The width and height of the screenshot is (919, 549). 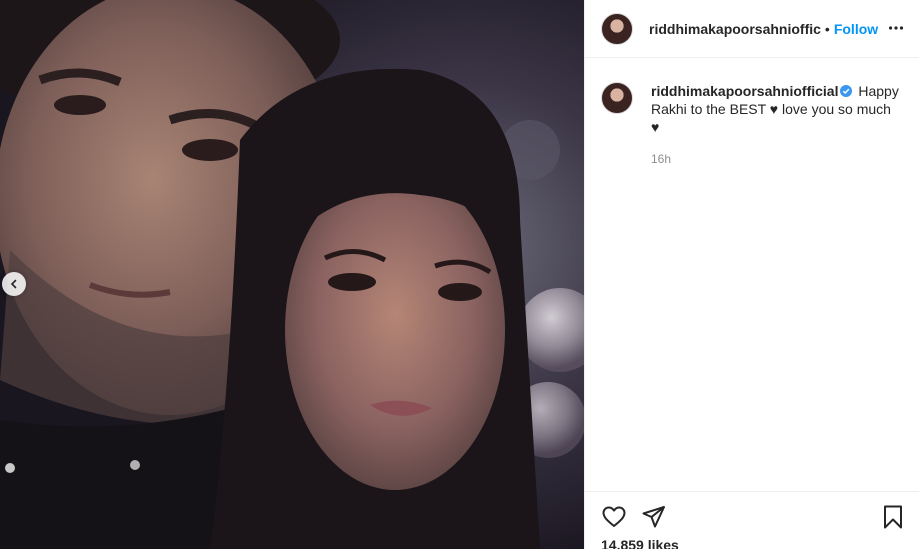 What do you see at coordinates (856, 29) in the screenshot?
I see `follow-button: Follow` at bounding box center [856, 29].